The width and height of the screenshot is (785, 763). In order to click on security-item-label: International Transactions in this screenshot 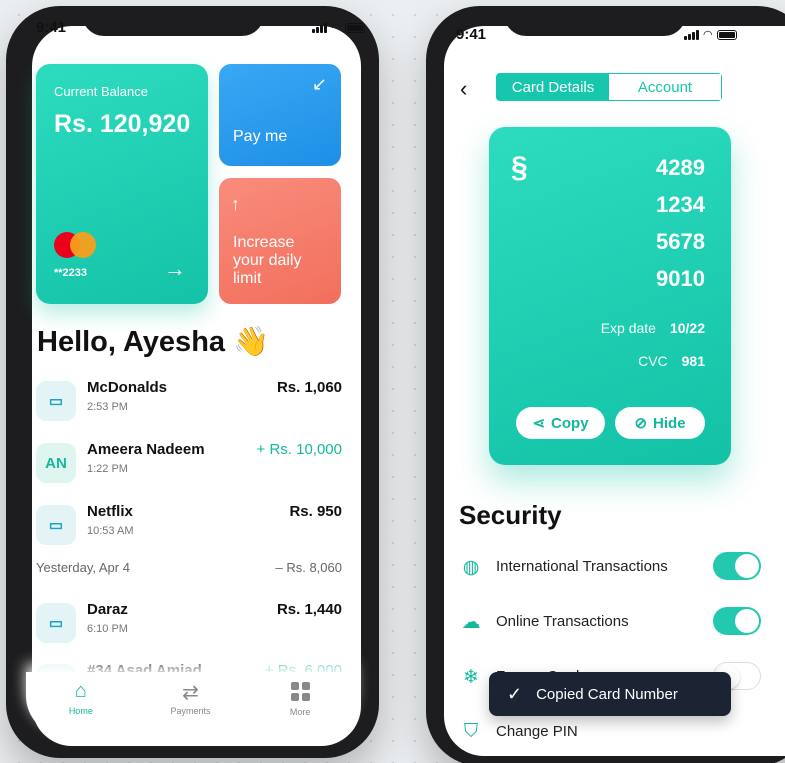, I will do `click(582, 566)`.